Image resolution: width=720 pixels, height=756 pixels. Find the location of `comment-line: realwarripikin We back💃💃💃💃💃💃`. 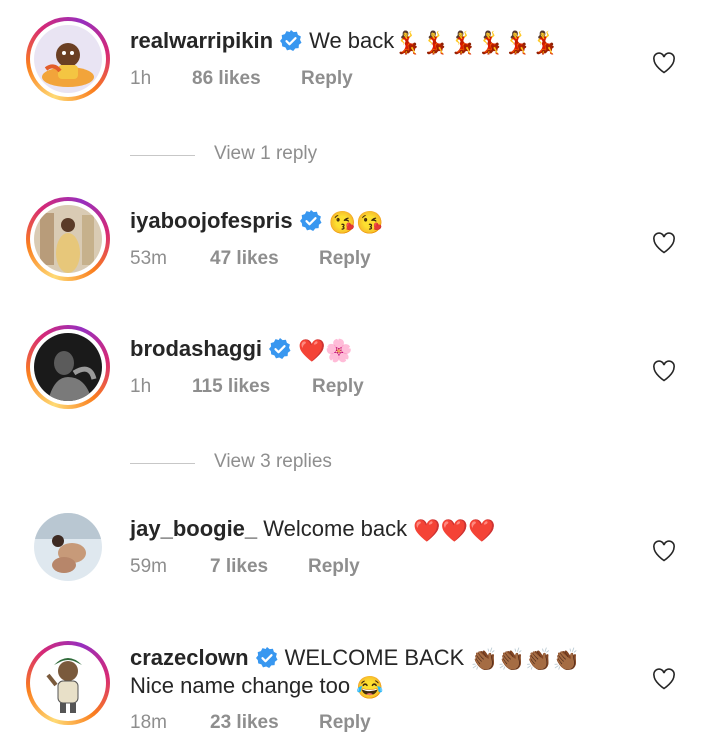

comment-line: realwarripikin We back💃💃💃💃💃💃 is located at coordinates (344, 42).